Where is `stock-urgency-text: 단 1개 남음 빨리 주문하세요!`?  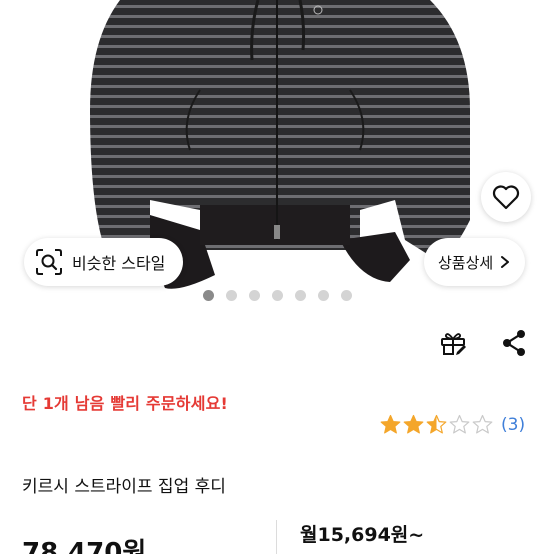
stock-urgency-text: 단 1개 남음 빨리 주문하세요! is located at coordinates (125, 403).